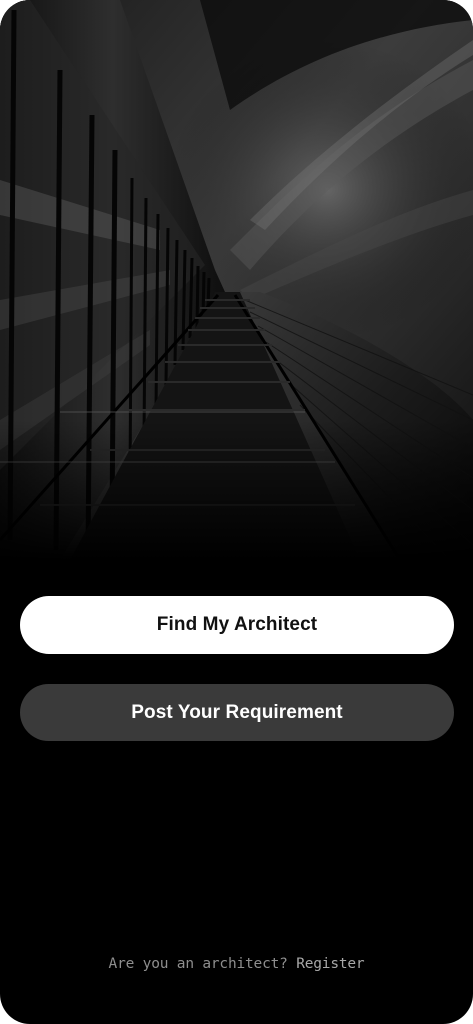  I want to click on architect-register-prompt: Are you an architect? Register, so click(236, 964).